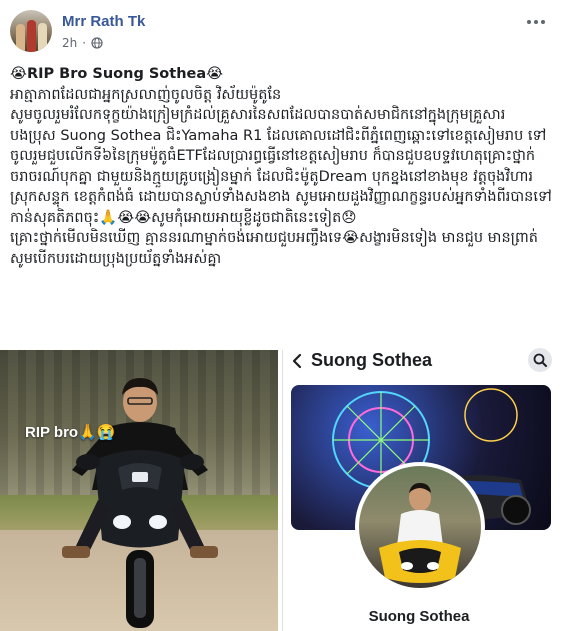  What do you see at coordinates (117, 74) in the screenshot?
I see `post-title: 😭RIP Bro Suong Sothea😭` at bounding box center [117, 74].